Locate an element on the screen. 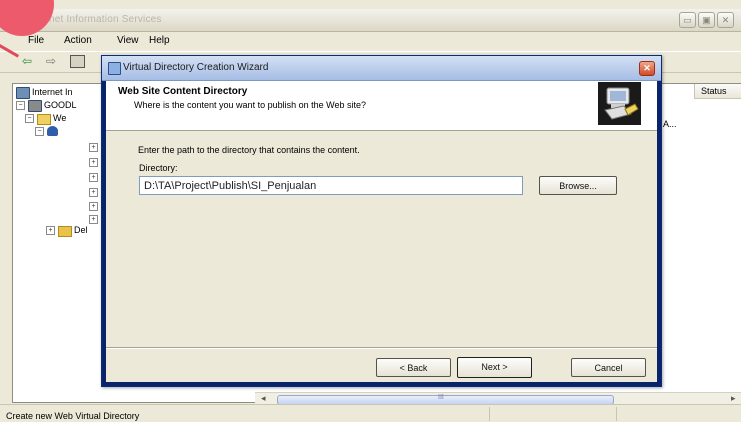 This screenshot has height=422, width=741. maximize-button: ▣ is located at coordinates (706, 20).